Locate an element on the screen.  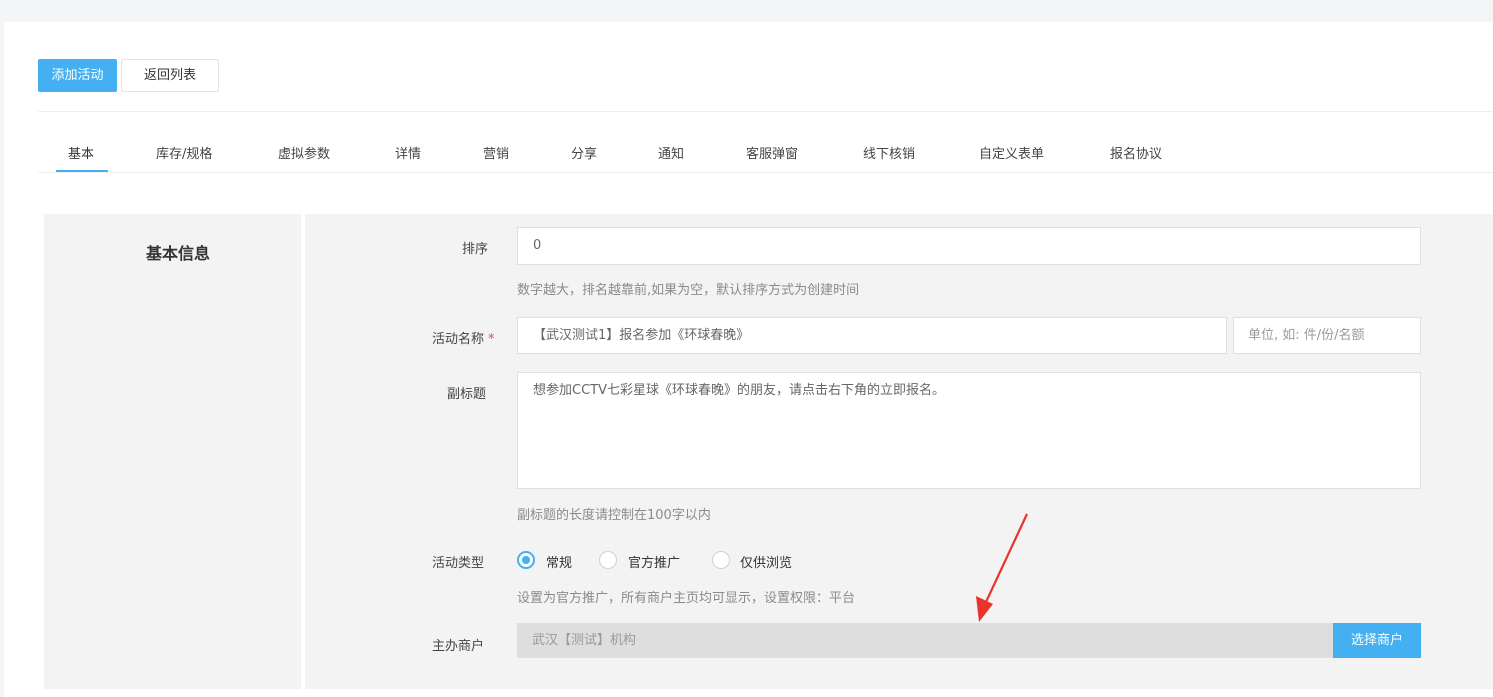
activity-name-label-text: 活动名称 is located at coordinates (458, 339).